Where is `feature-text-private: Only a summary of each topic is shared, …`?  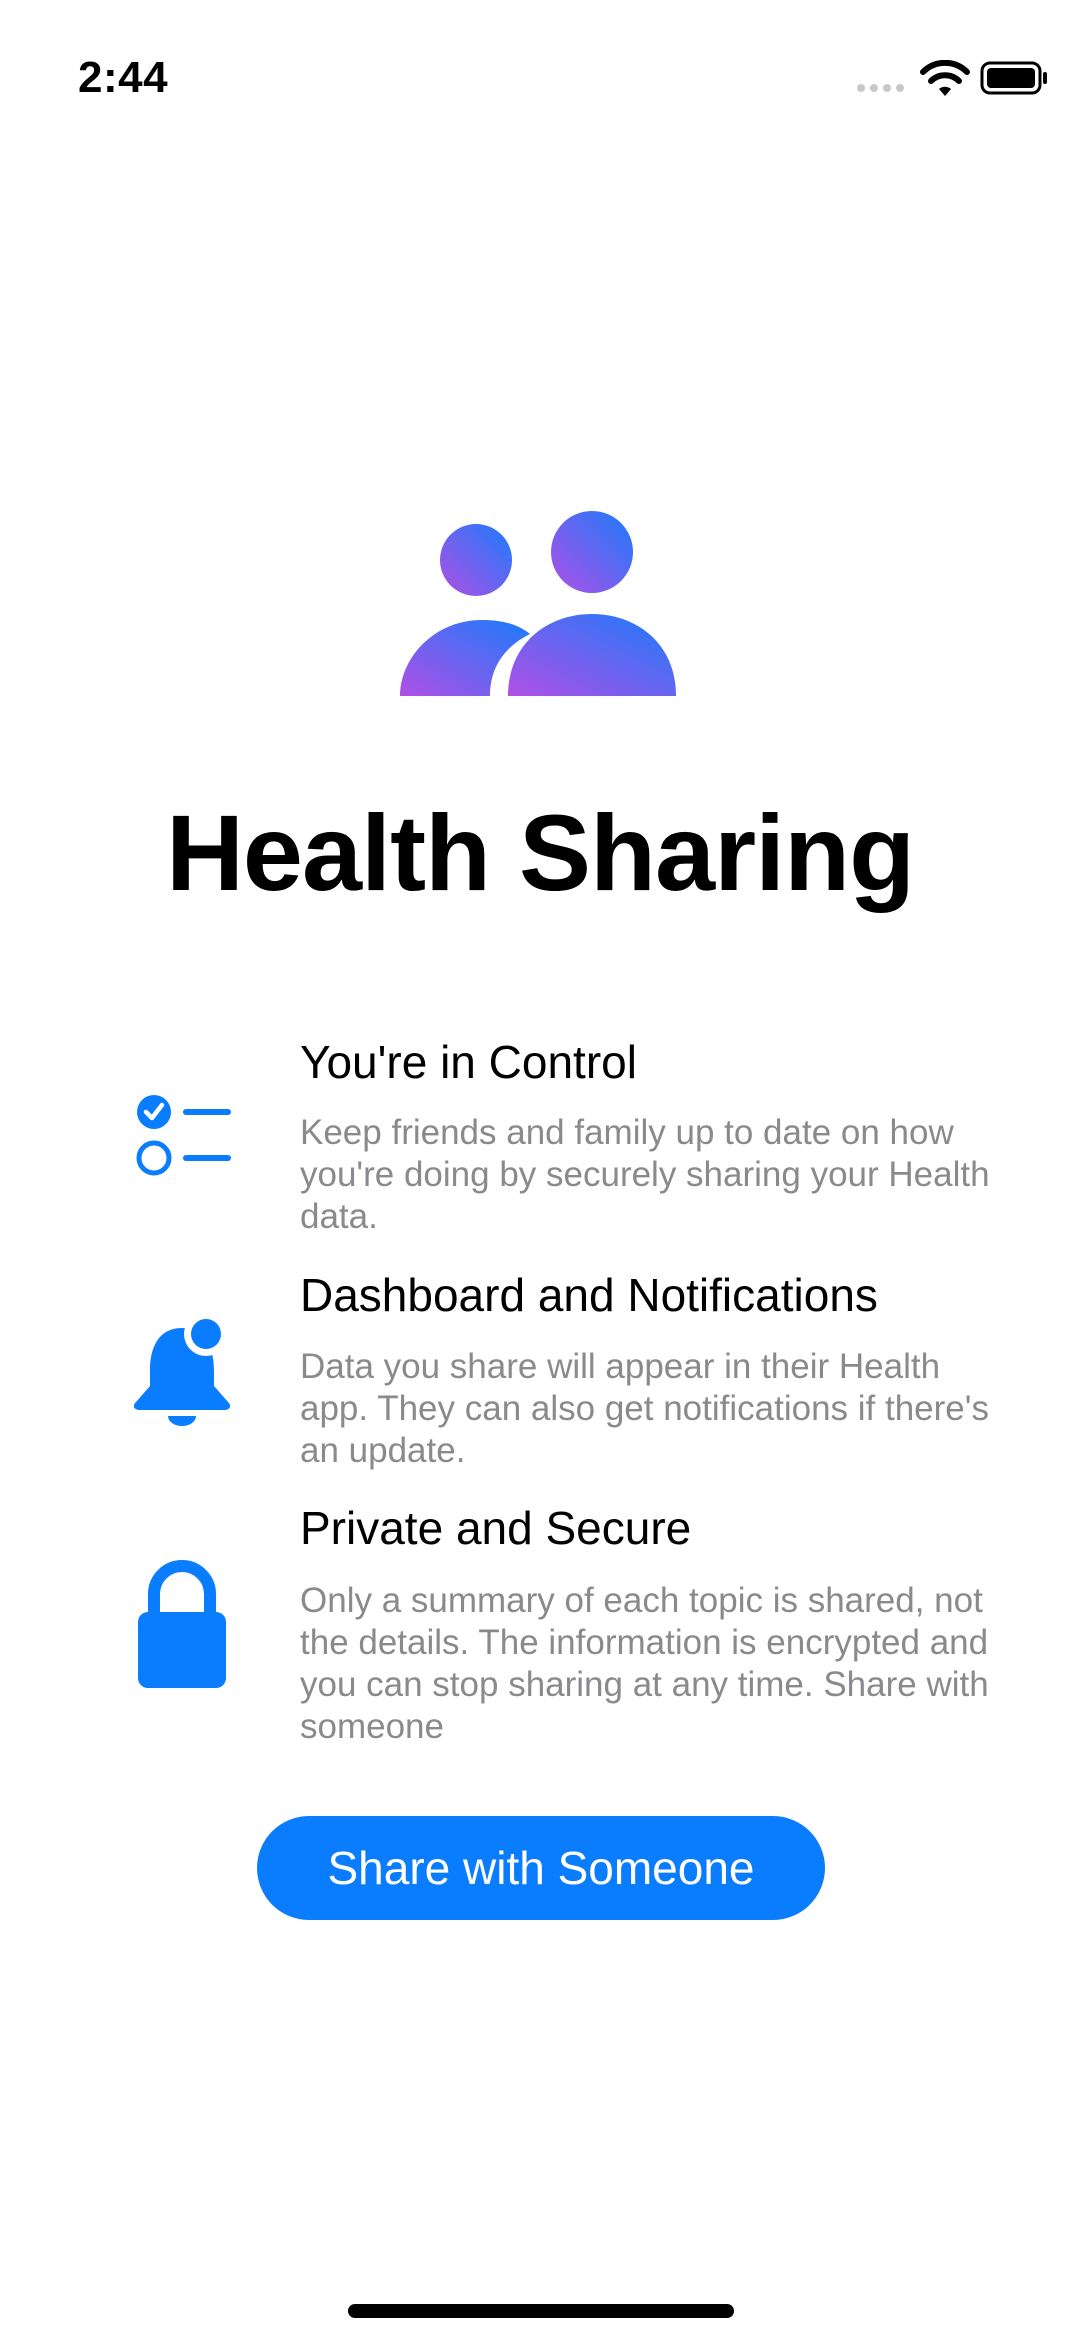 feature-text-private: Only a summary of each topic is shared, … is located at coordinates (644, 1663).